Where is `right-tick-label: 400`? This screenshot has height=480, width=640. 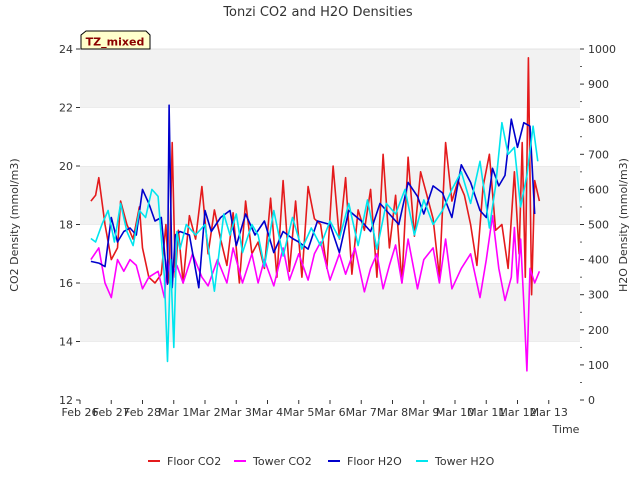 right-tick-label: 400 is located at coordinates (598, 260).